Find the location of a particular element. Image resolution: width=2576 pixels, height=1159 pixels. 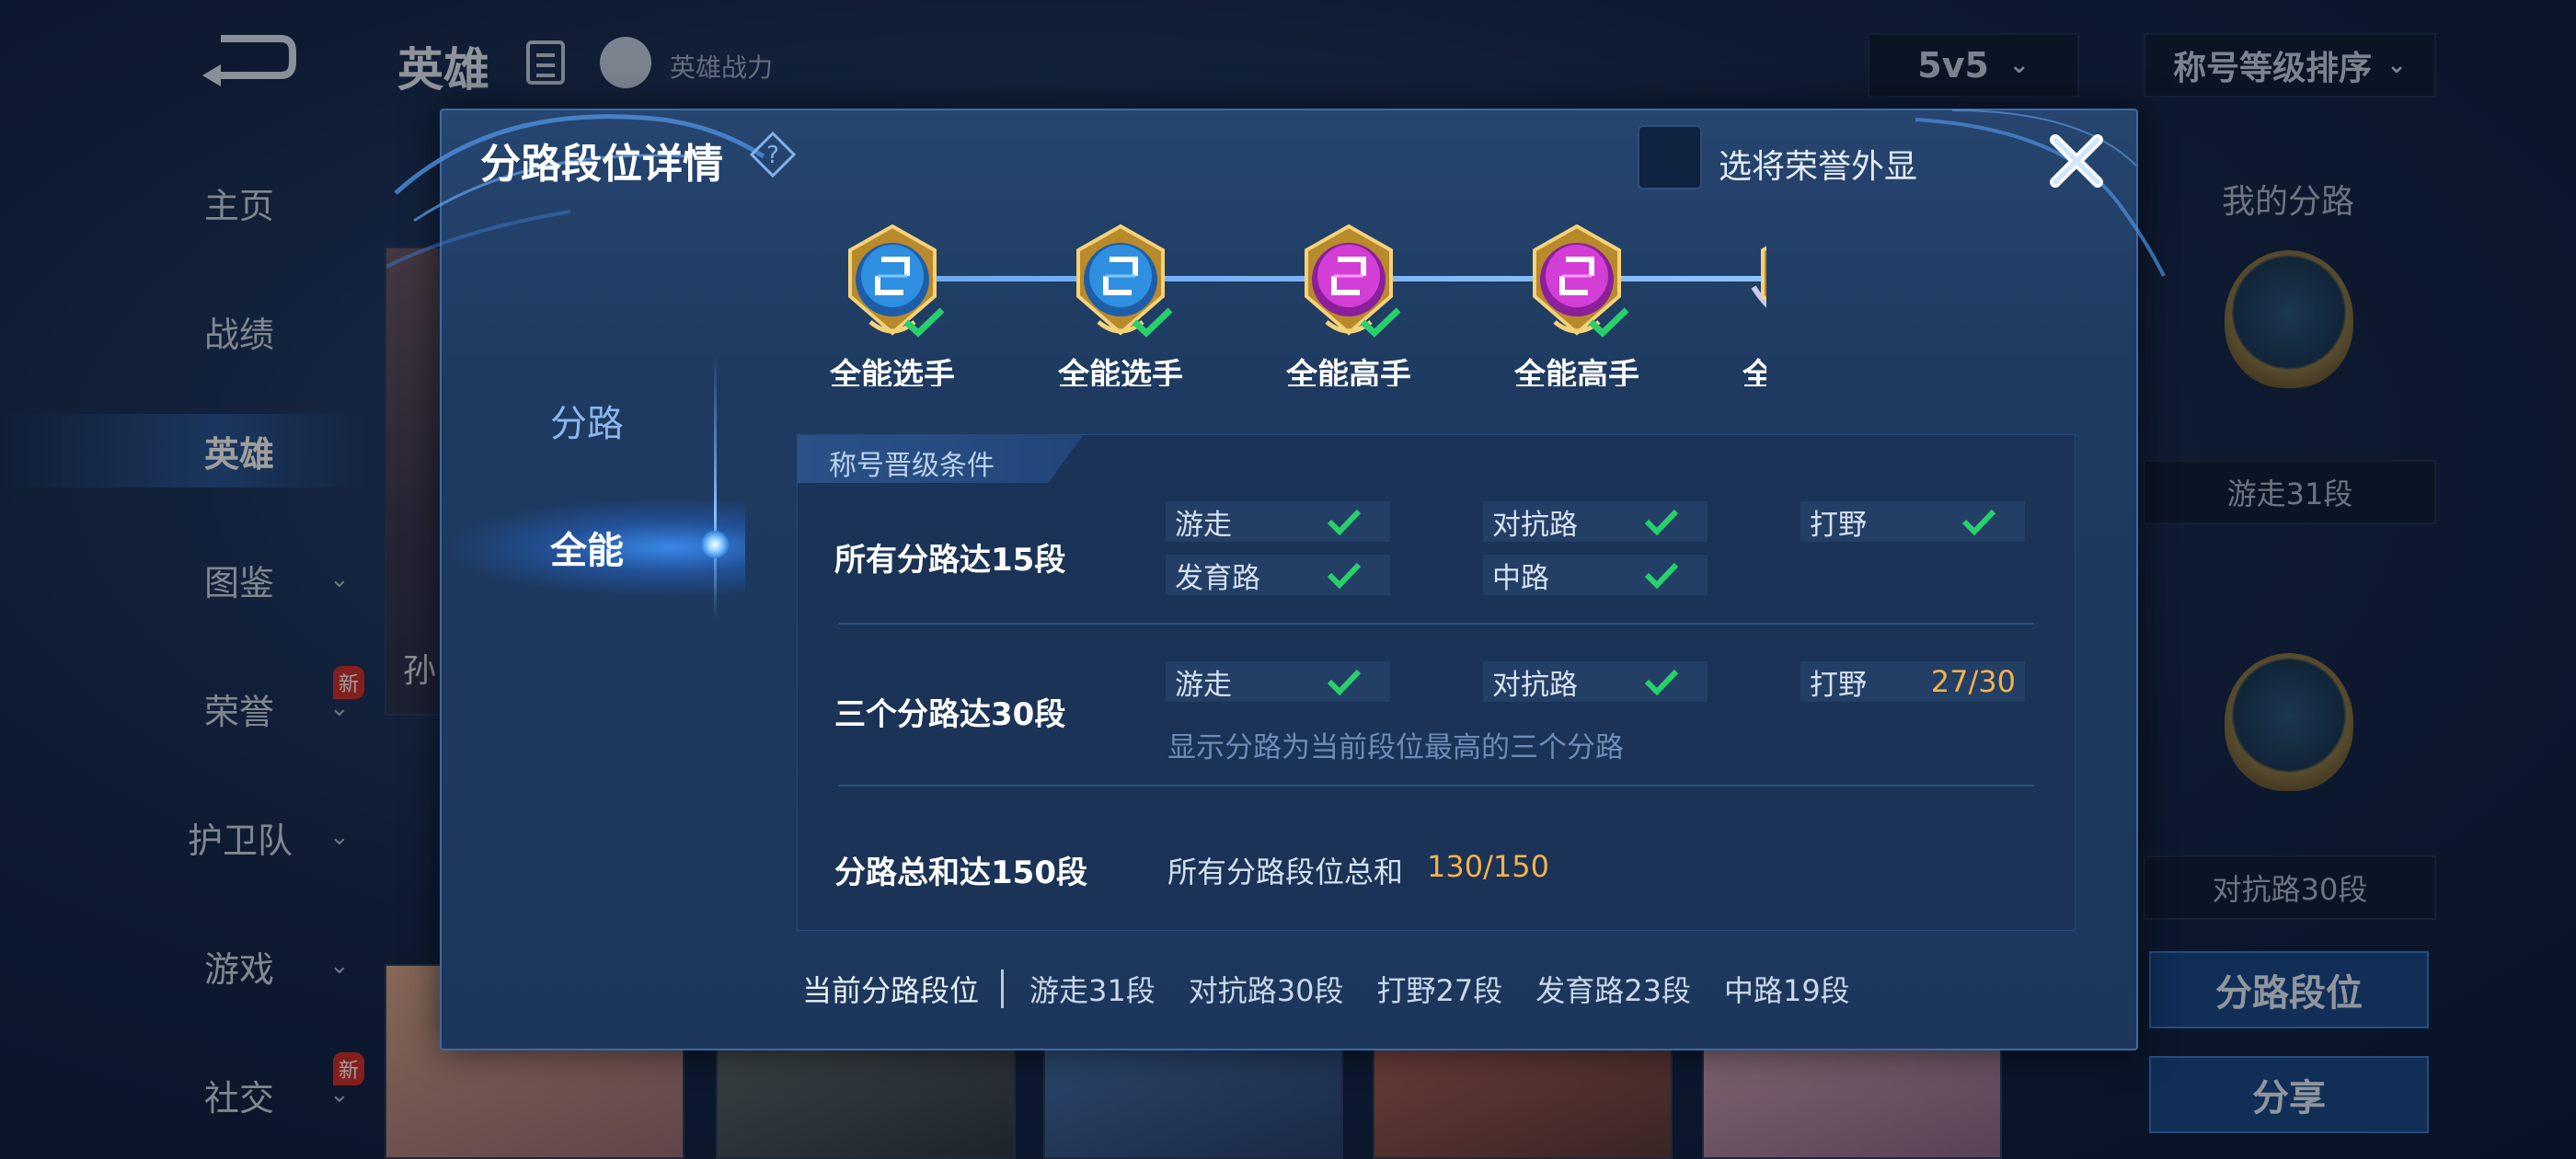

row-divider is located at coordinates (1436, 624).